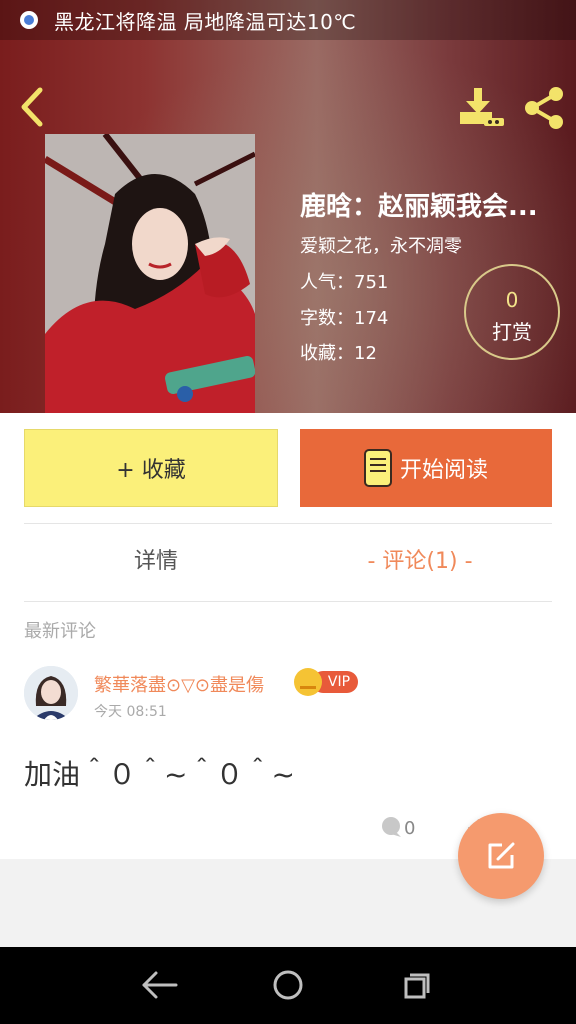 This screenshot has height=1024, width=576. I want to click on start-reading-button: 开始阅读, so click(426, 468).